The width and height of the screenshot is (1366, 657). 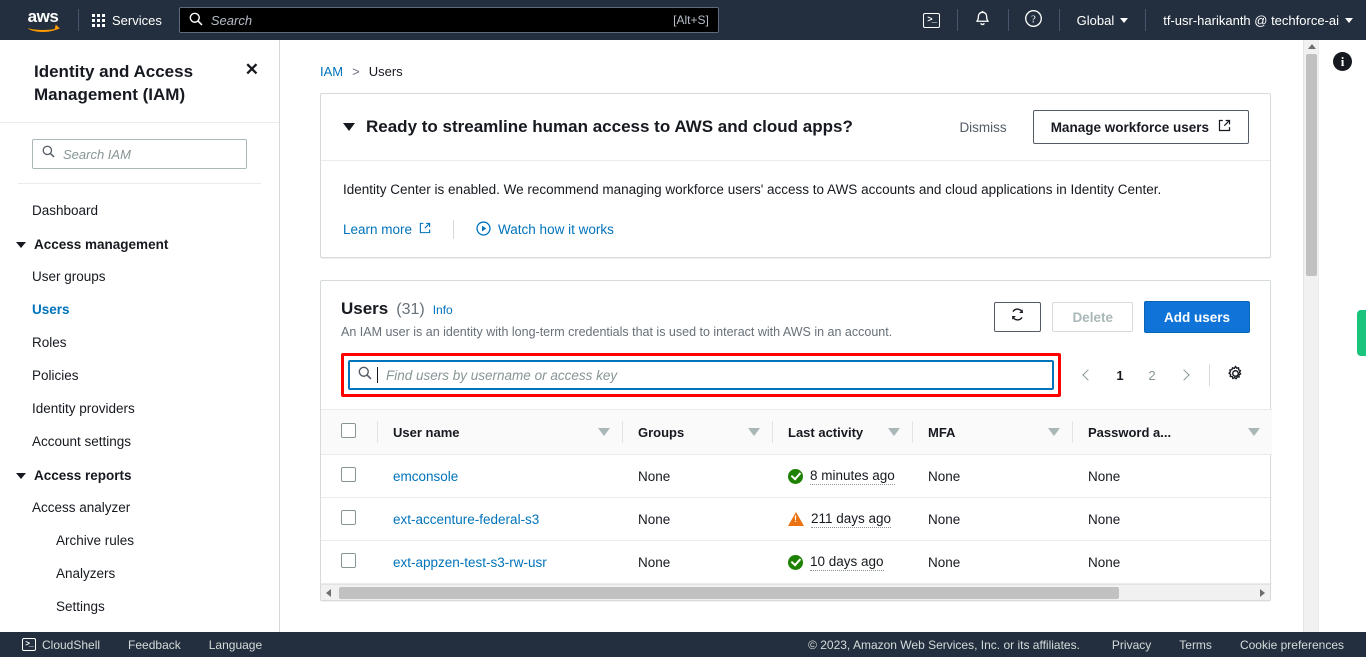 I want to click on footer-language-button: Language, so click(x=235, y=644).